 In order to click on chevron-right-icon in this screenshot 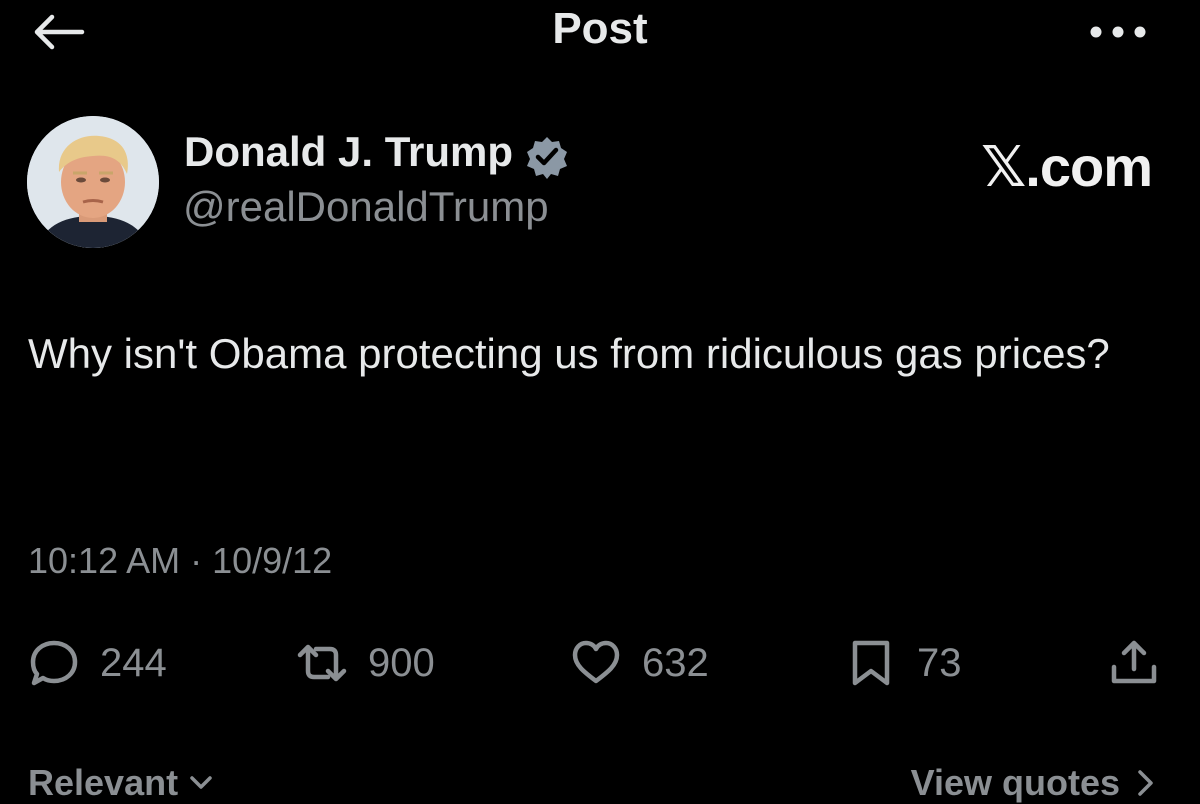, I will do `click(1145, 783)`.